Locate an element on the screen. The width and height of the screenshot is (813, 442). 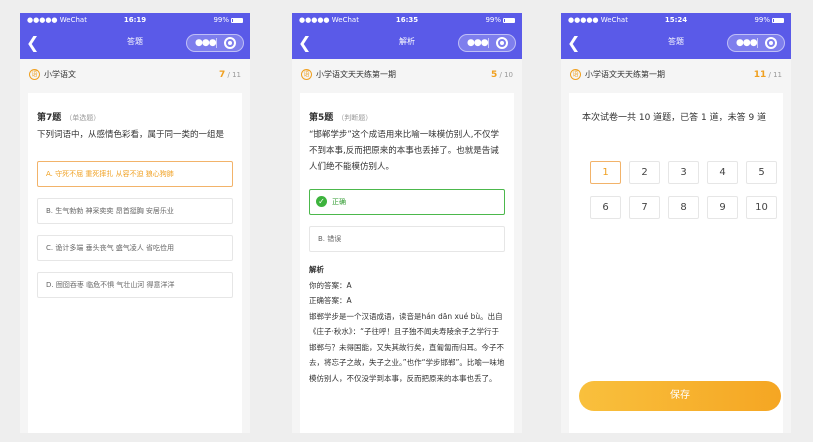
status-bar: ●●●●● WeChat 16:19 99% is located at coordinates (135, 20).